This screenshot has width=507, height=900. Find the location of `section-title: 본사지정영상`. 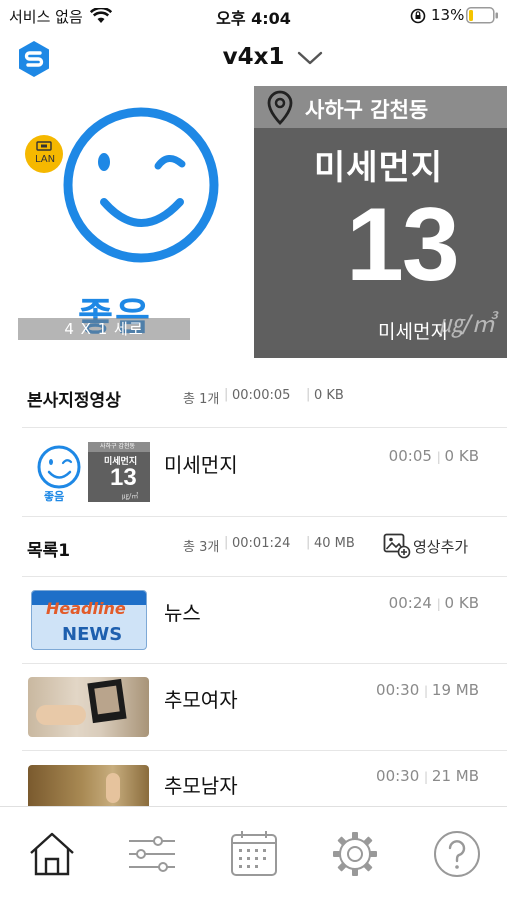

section-title: 본사지정영상 is located at coordinates (74, 401).